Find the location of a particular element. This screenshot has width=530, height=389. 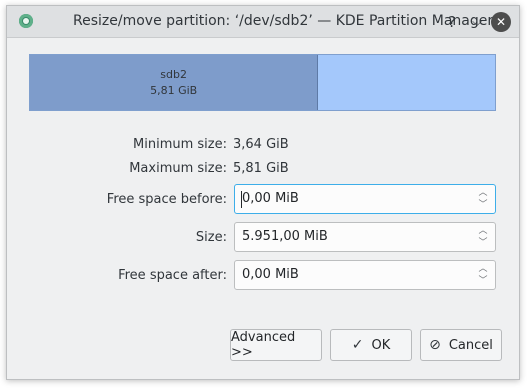

partition-manager-icon is located at coordinates (26, 21).